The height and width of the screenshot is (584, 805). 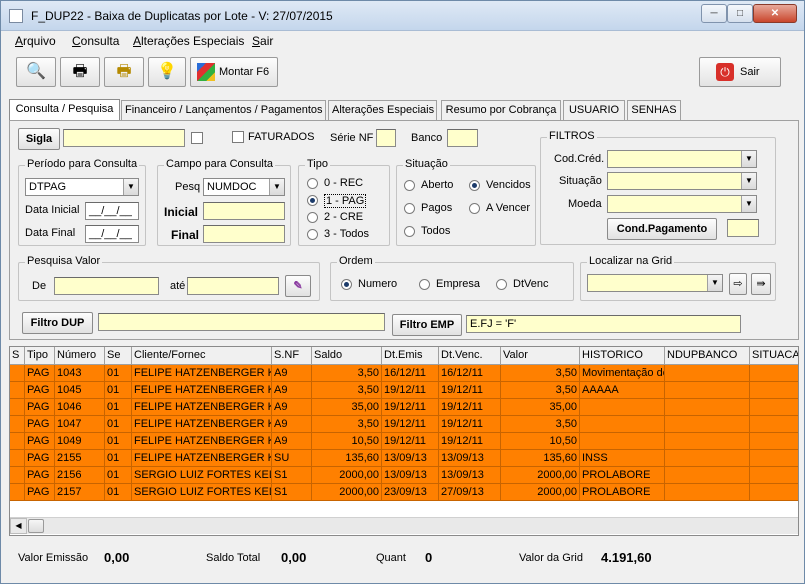 I want to click on filtro-dup-input, so click(x=241, y=322).